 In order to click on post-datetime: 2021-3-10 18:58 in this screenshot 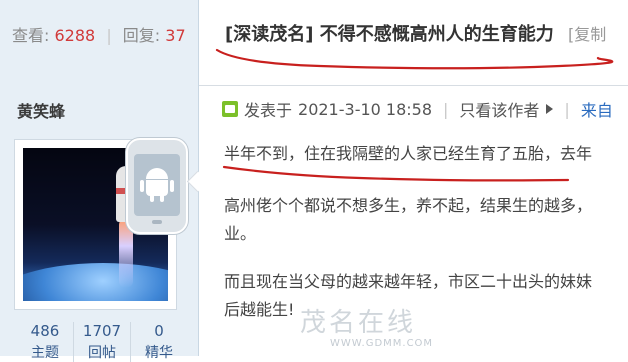, I will do `click(365, 109)`.